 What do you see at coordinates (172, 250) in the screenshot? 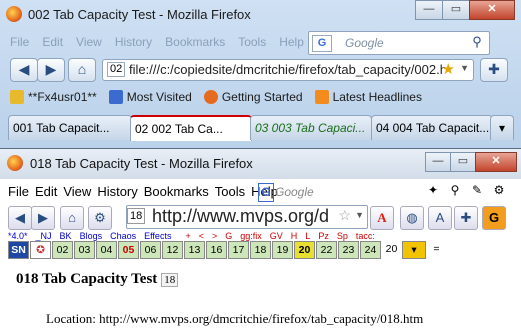
I see `tab-number: 12` at bounding box center [172, 250].